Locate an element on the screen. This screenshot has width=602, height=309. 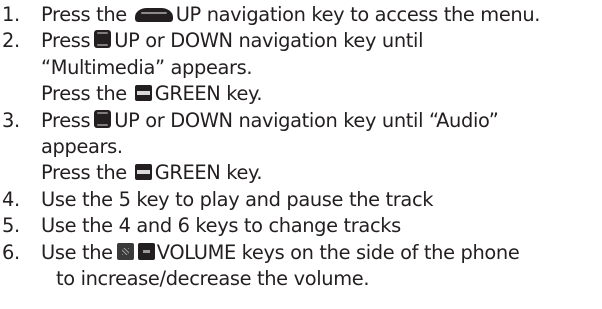
step-text: Press UP or DOWN navigation key until is located at coordinates (232, 41).